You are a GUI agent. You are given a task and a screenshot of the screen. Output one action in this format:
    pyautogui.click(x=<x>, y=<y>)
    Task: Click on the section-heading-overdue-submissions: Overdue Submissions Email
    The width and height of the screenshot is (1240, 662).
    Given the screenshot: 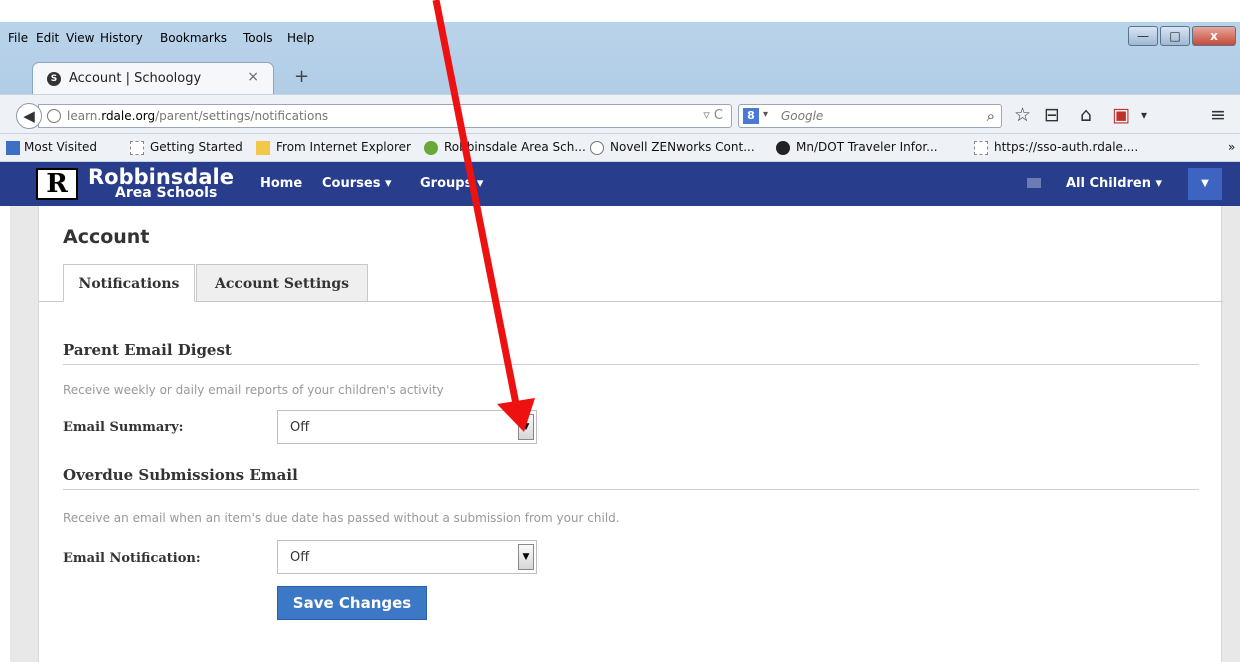 What is the action you would take?
    pyautogui.click(x=180, y=475)
    